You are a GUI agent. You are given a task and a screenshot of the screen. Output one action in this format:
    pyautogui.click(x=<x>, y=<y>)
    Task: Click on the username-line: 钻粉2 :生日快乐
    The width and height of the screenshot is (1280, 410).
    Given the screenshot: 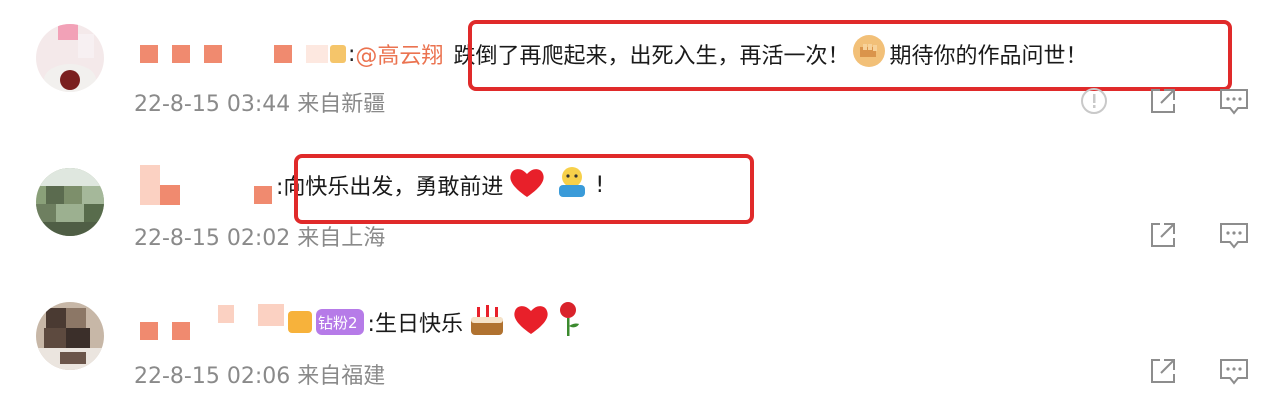 What is the action you would take?
    pyautogui.click(x=361, y=322)
    